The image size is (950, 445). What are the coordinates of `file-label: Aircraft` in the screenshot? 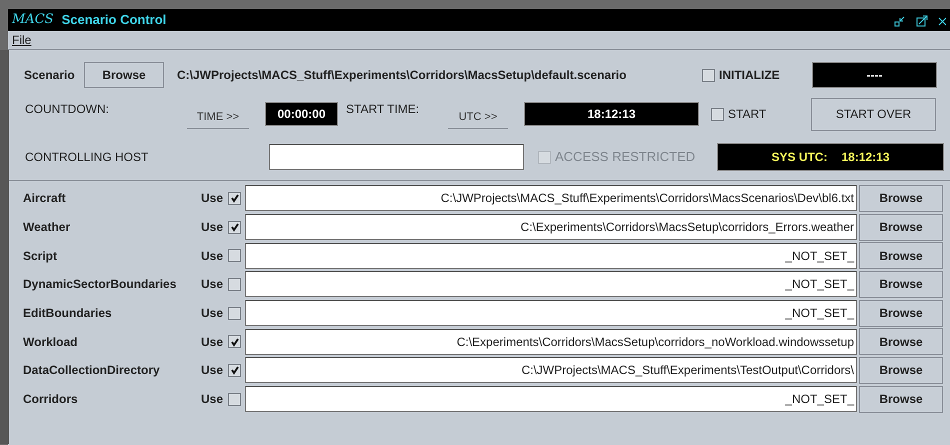 It's located at (45, 199).